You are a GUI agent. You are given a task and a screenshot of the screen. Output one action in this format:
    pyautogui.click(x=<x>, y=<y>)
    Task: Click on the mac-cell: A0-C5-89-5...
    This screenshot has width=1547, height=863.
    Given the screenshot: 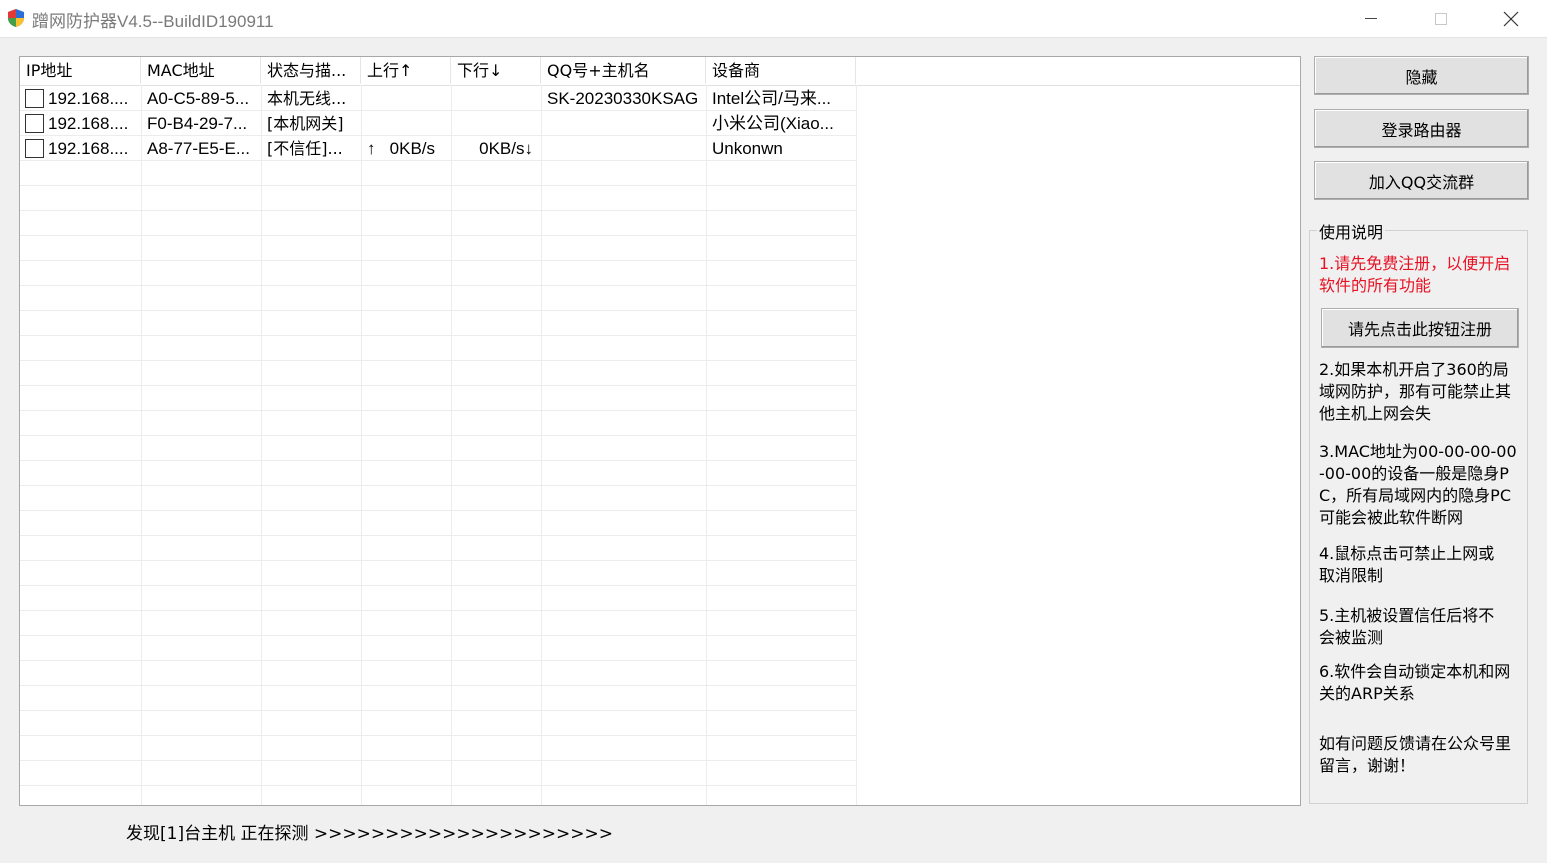 What is the action you would take?
    pyautogui.click(x=198, y=98)
    